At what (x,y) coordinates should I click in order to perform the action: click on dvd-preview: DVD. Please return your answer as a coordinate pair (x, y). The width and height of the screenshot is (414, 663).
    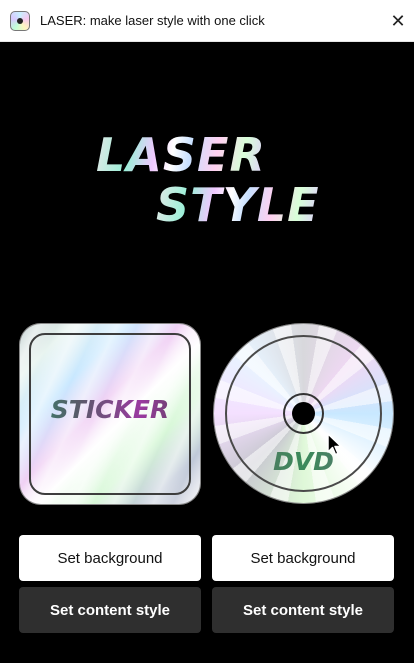
    Looking at the image, I should click on (303, 413).